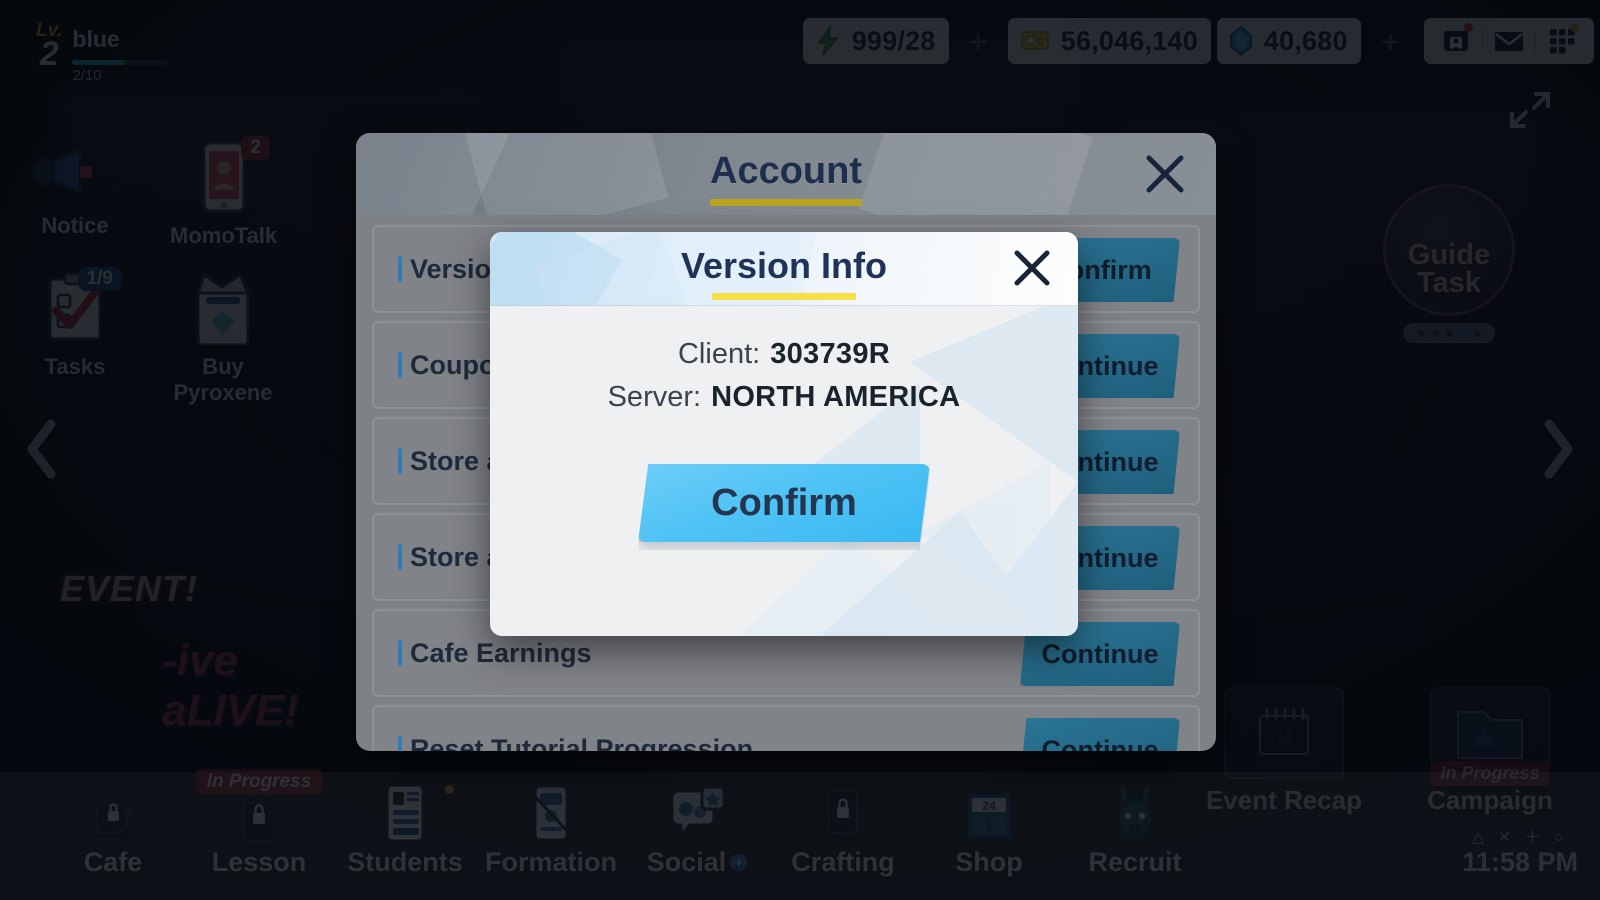 This screenshot has width=1600, height=900. Describe the element at coordinates (501, 652) in the screenshot. I see `row-label-text: Cafe Earnings` at that location.